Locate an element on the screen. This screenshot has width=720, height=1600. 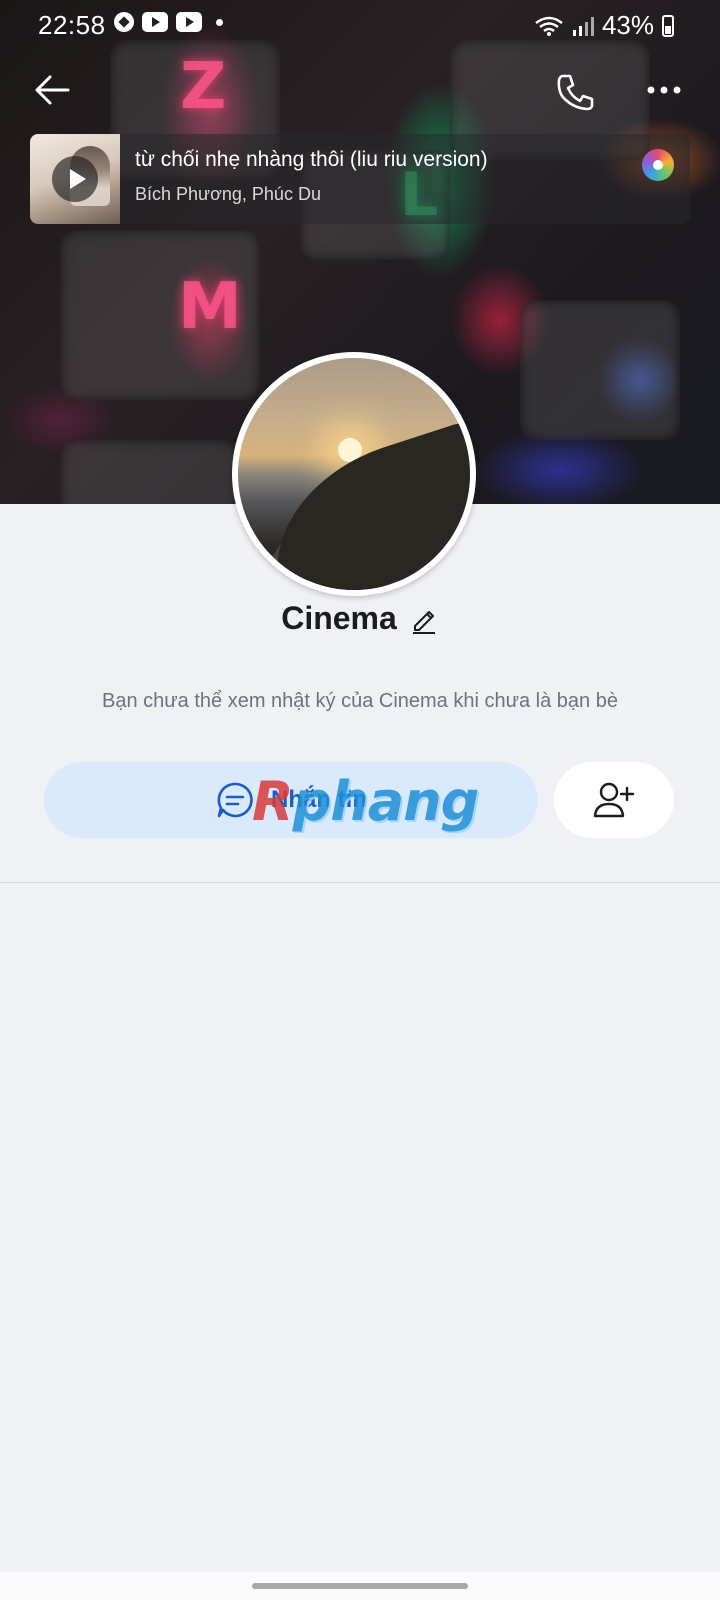
profile-name: Cinema is located at coordinates (339, 618).